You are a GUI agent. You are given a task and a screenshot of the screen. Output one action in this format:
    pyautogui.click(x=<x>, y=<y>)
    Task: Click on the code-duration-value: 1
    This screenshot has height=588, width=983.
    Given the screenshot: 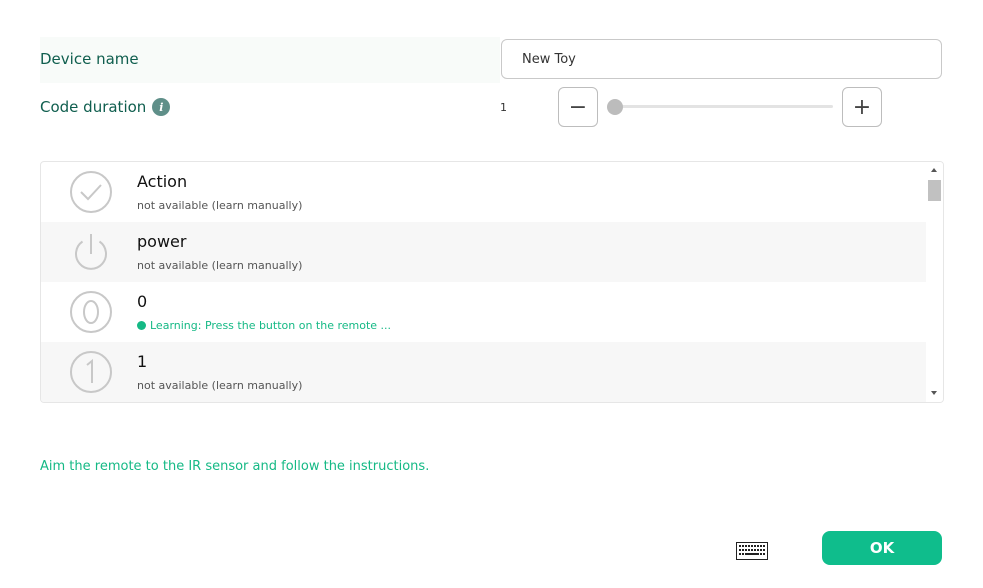 What is the action you would take?
    pyautogui.click(x=503, y=107)
    